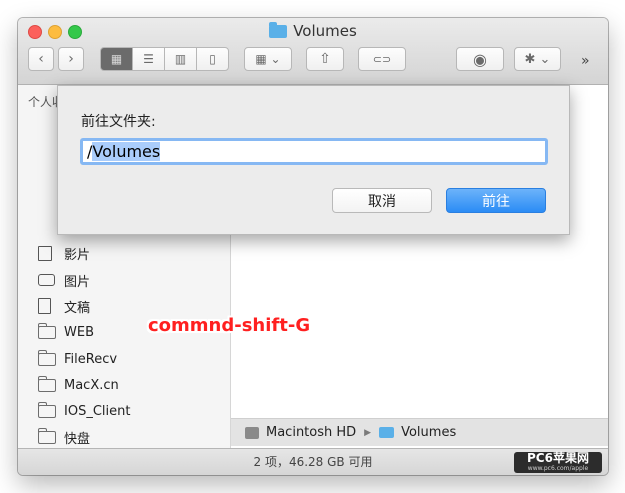  I want to click on share-button: ⇧, so click(325, 59).